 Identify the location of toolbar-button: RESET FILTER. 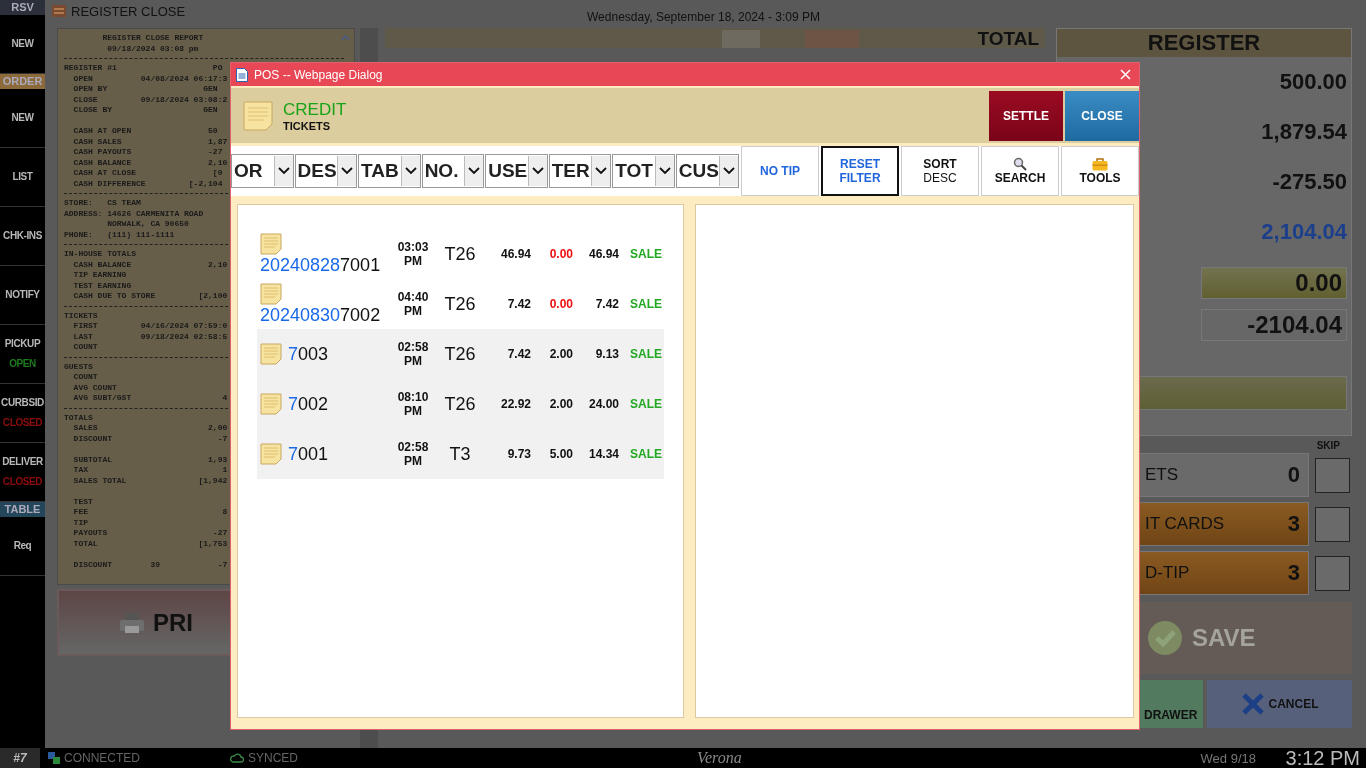
(860, 171).